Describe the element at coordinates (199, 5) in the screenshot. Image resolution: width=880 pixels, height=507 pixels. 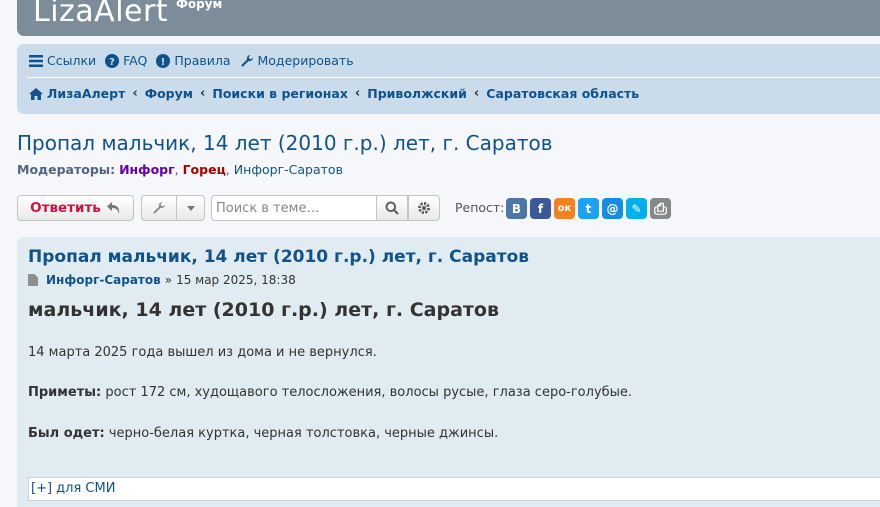
I see `forum-label: Форум` at that location.